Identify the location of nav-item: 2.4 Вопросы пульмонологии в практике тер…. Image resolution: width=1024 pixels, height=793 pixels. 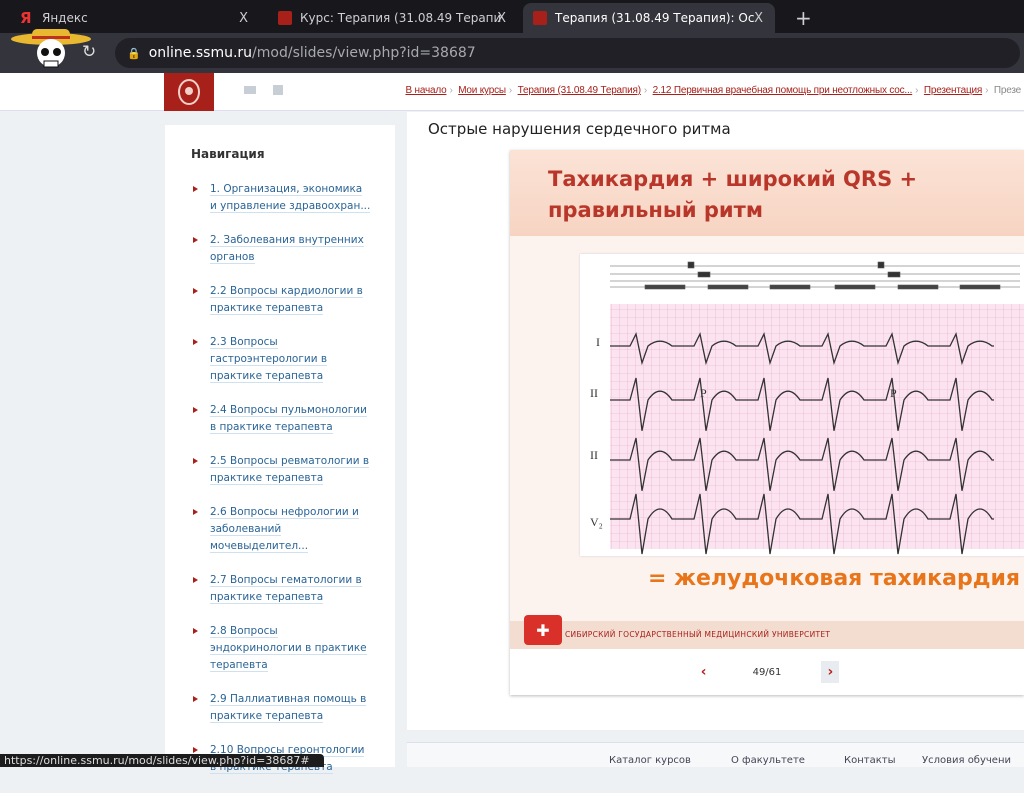
(281, 419).